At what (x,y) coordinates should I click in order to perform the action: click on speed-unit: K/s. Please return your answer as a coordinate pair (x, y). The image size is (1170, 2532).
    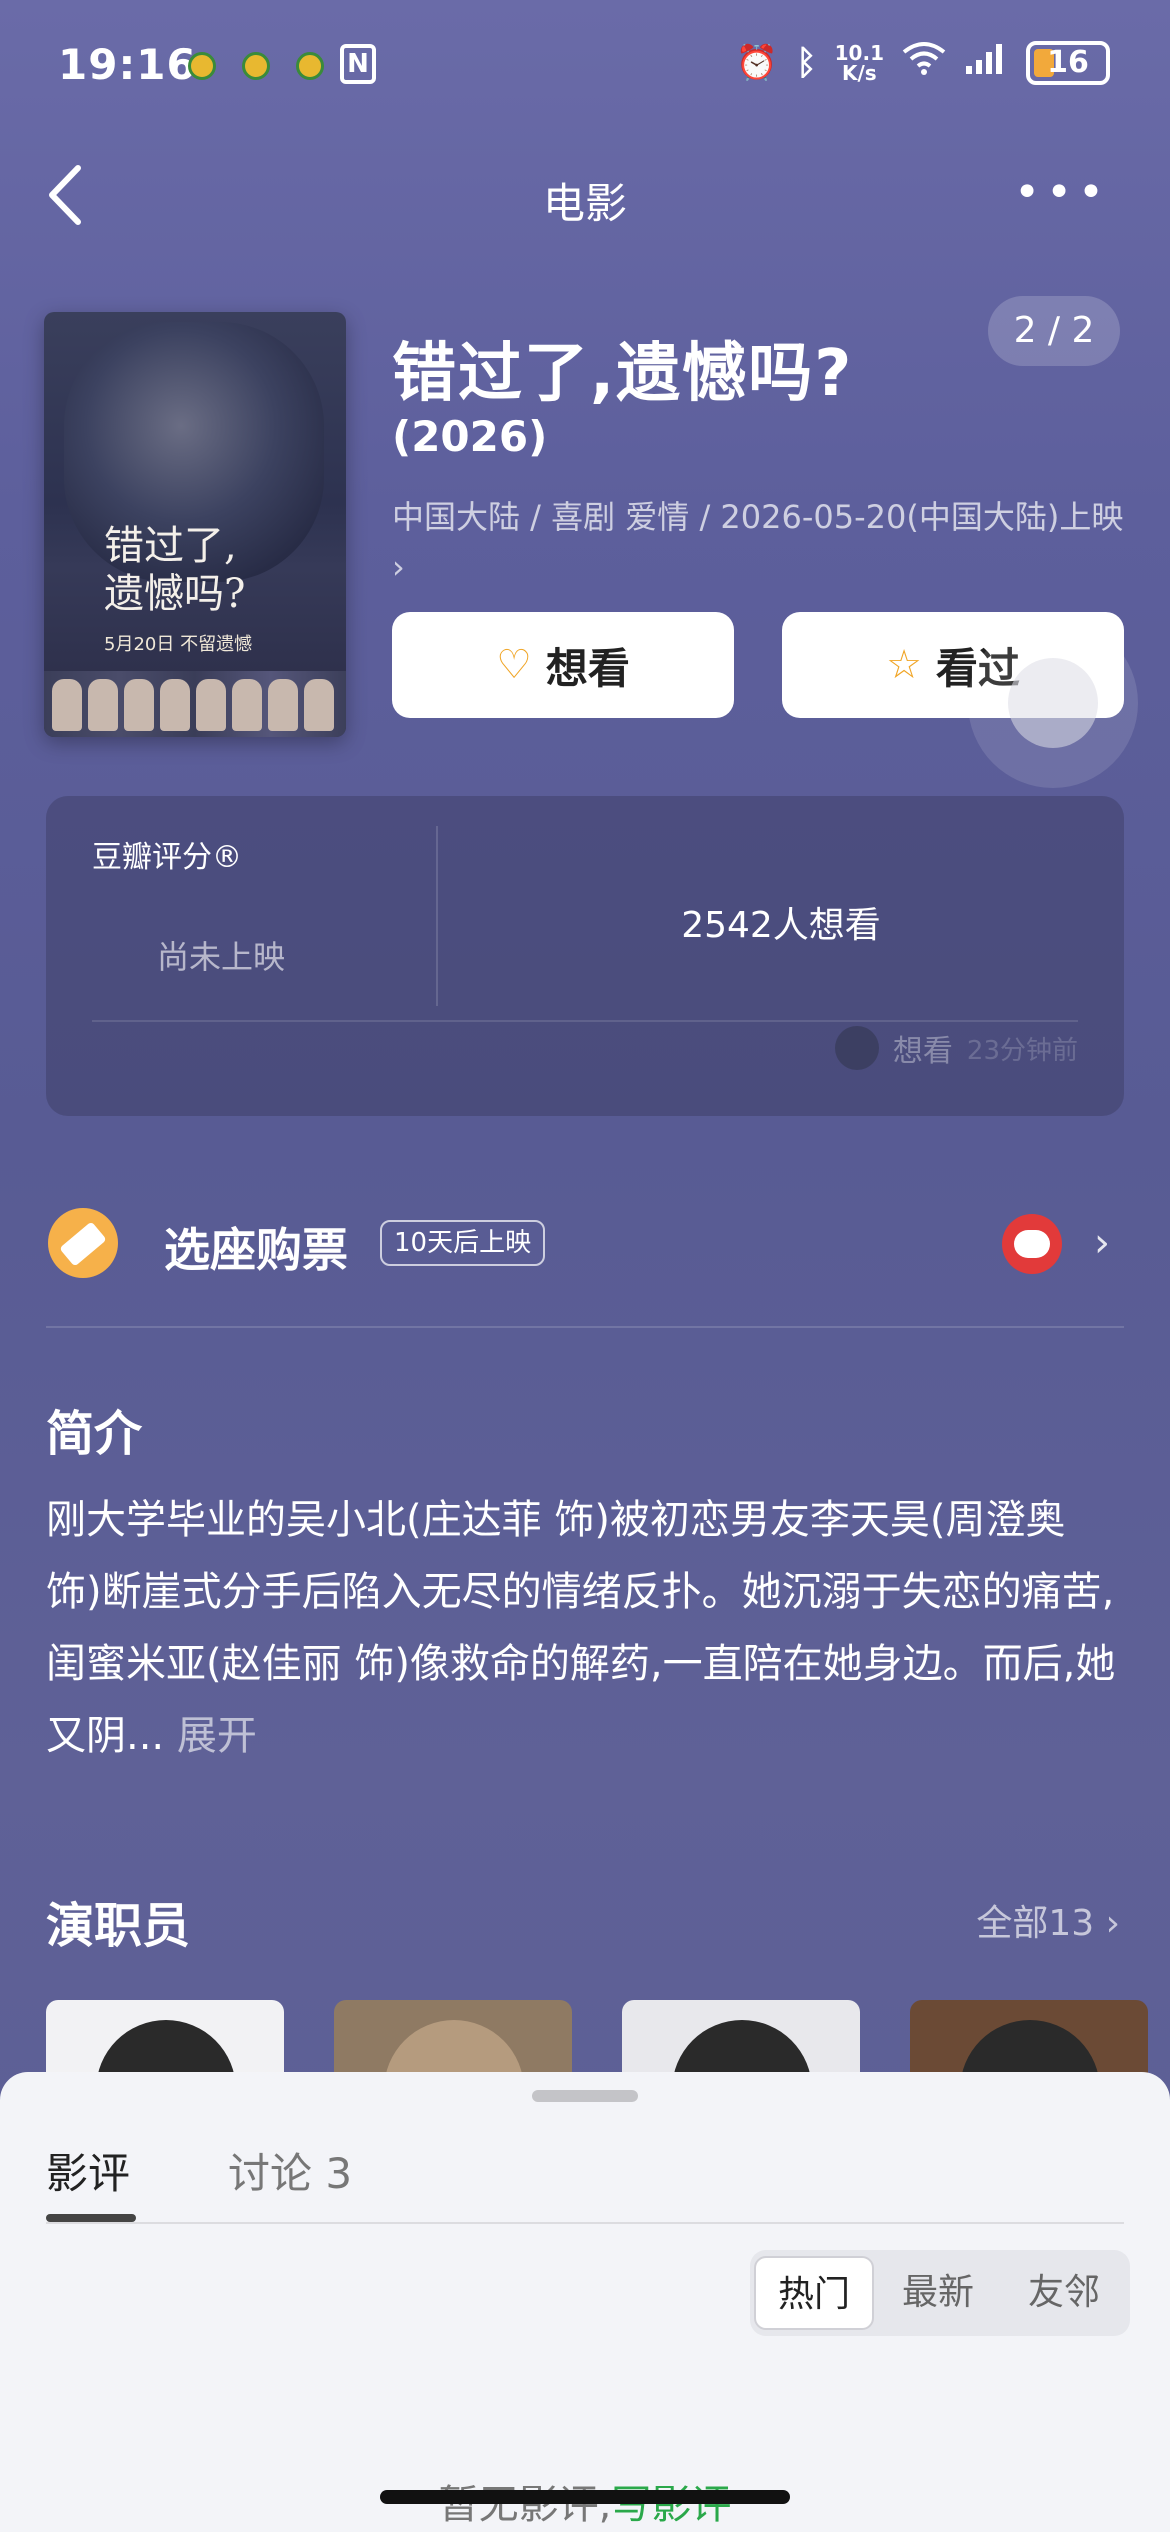
    Looking at the image, I should click on (859, 72).